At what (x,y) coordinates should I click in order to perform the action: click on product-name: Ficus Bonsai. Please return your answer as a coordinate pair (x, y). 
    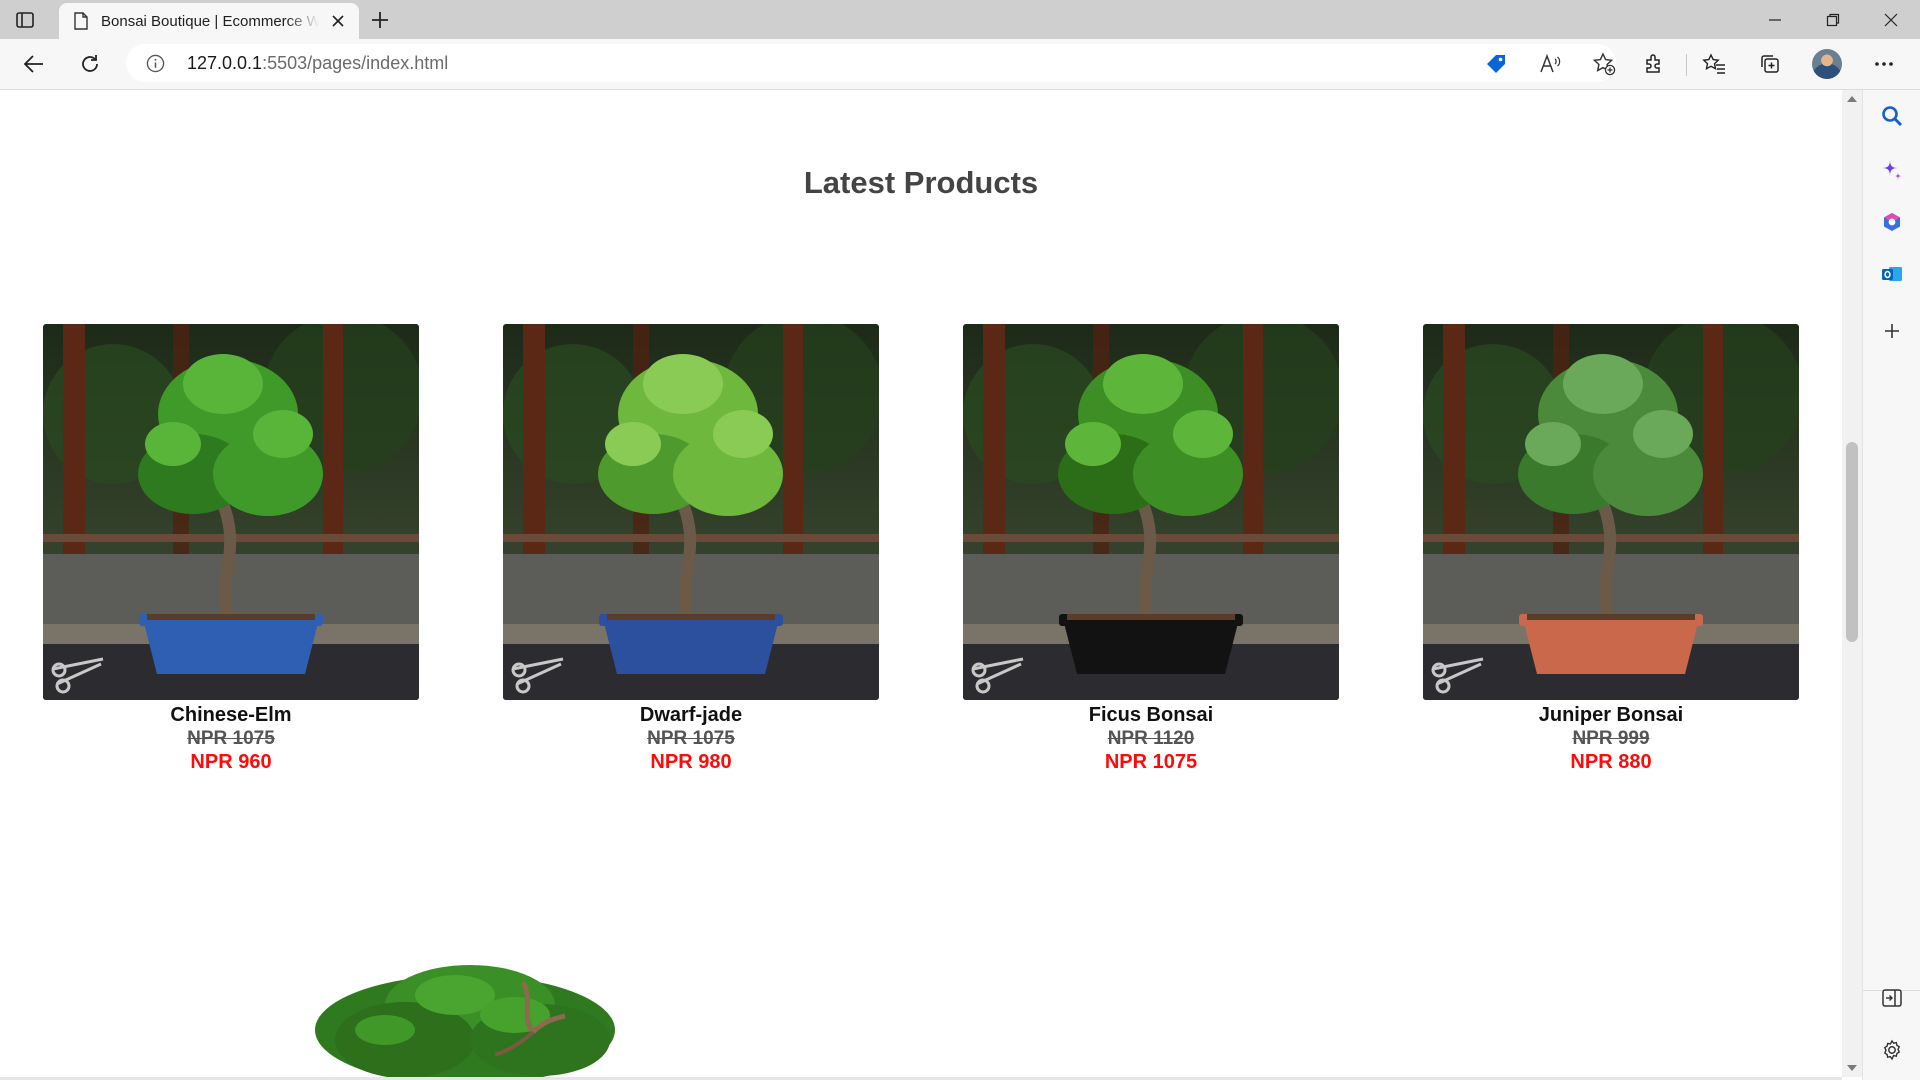
    Looking at the image, I should click on (1151, 715).